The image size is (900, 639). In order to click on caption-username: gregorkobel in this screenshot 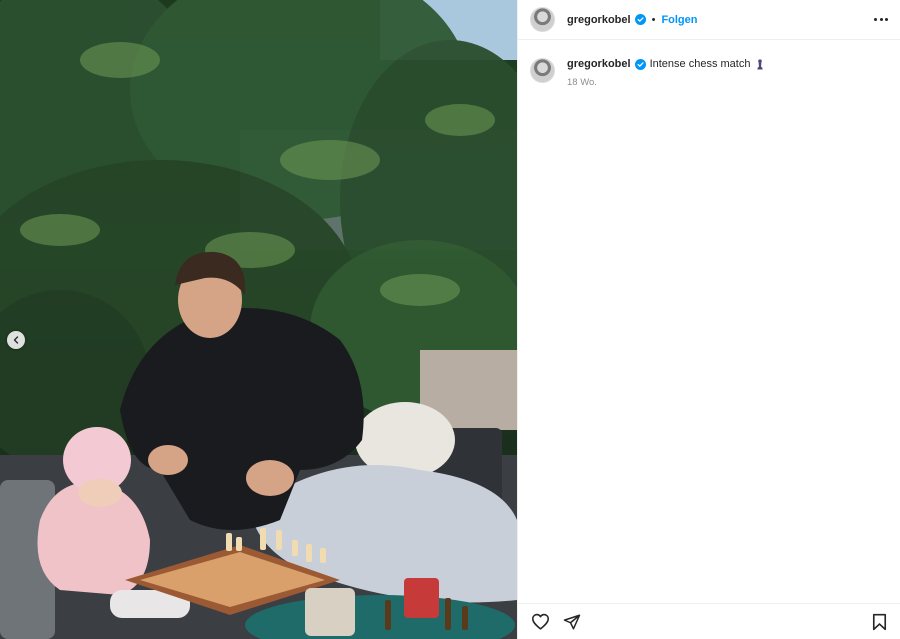, I will do `click(599, 64)`.